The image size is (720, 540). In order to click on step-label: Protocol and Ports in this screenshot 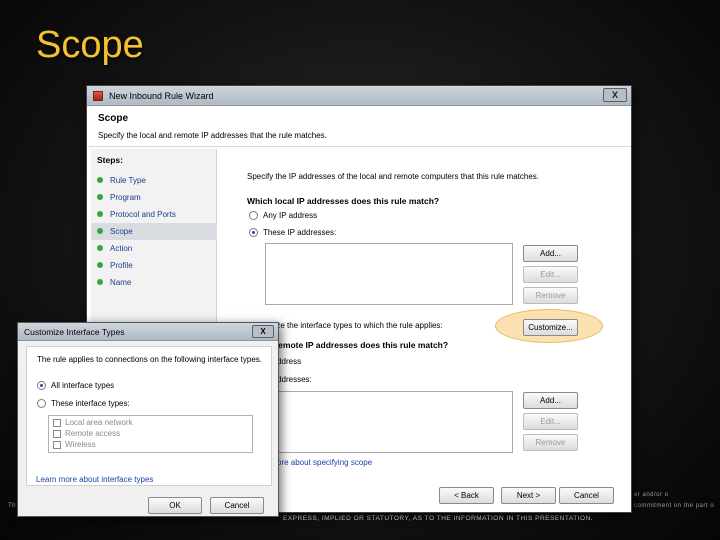, I will do `click(143, 214)`.